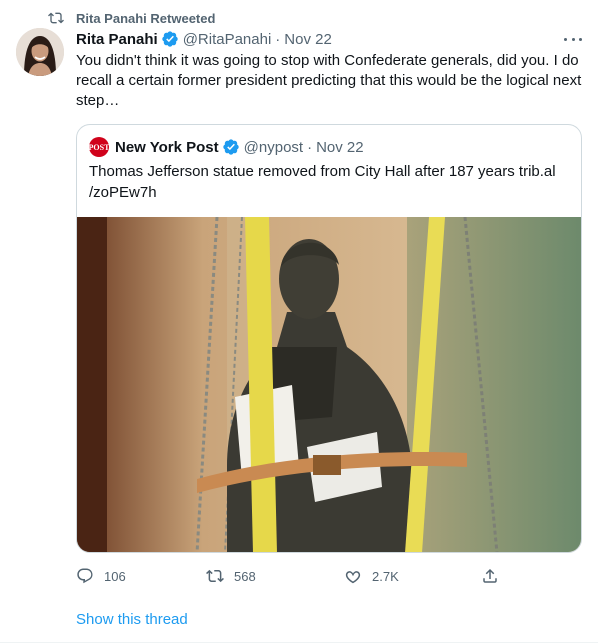 This screenshot has height=643, width=598. I want to click on avatar, so click(40, 52).